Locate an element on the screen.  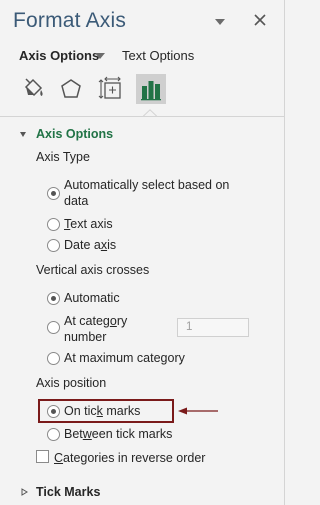
highlight-box is located at coordinates (106, 411).